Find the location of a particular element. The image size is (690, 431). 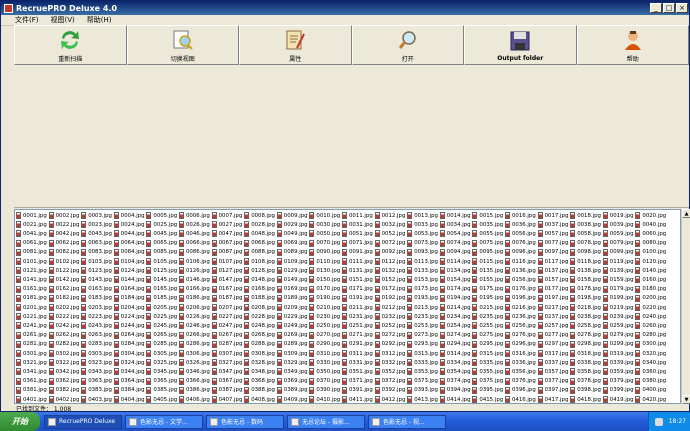

file-item: 0386.jpg is located at coordinates (195, 390).